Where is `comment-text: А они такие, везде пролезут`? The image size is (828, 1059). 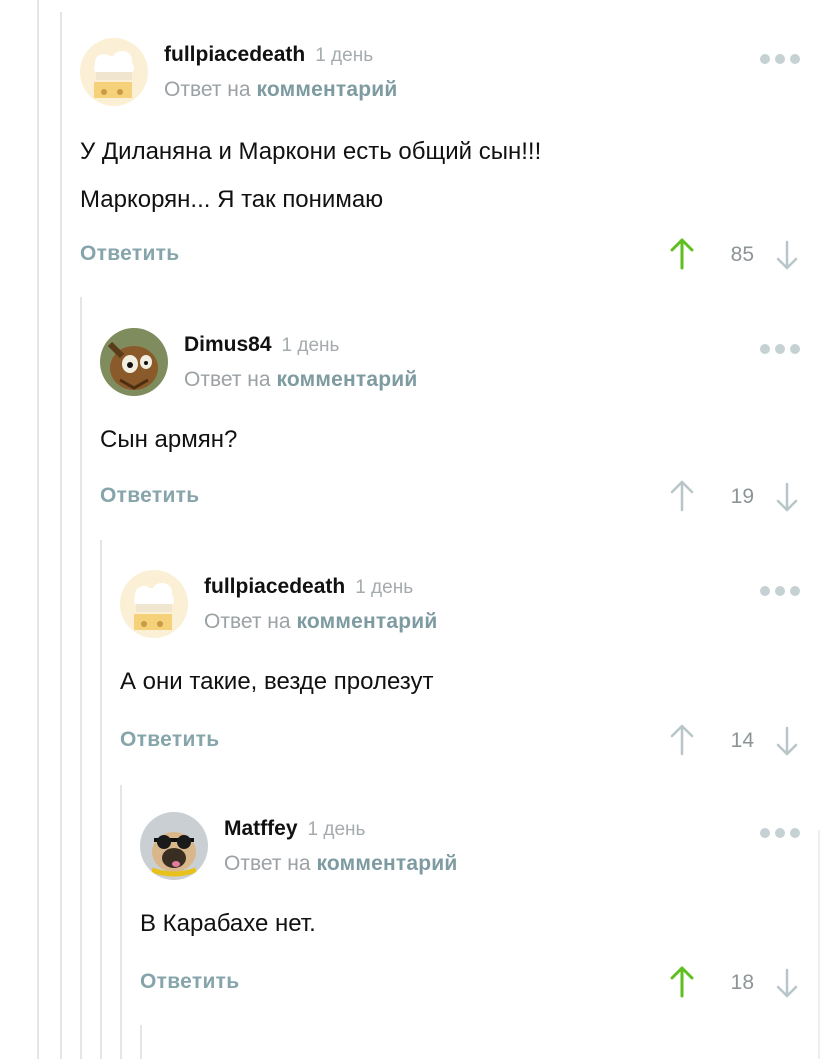 comment-text: А они такие, везде пролезут is located at coordinates (277, 681).